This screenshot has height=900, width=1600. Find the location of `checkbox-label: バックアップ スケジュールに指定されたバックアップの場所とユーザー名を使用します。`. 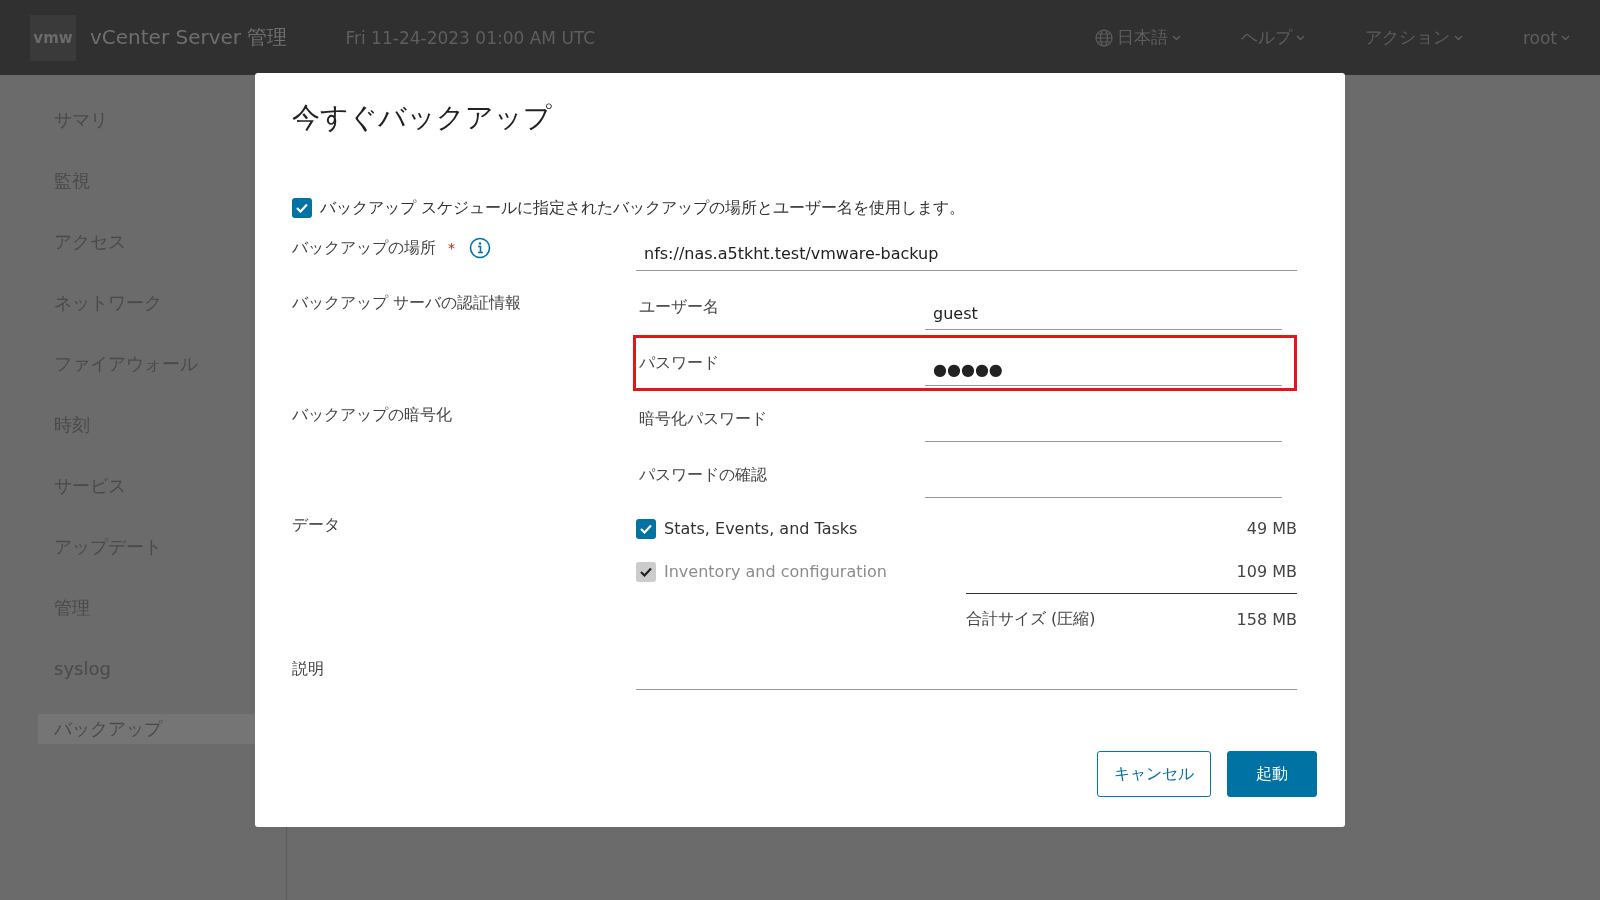

checkbox-label: バックアップ スケジュールに指定されたバックアップの場所とユーザー名を使用します。 is located at coordinates (643, 208).